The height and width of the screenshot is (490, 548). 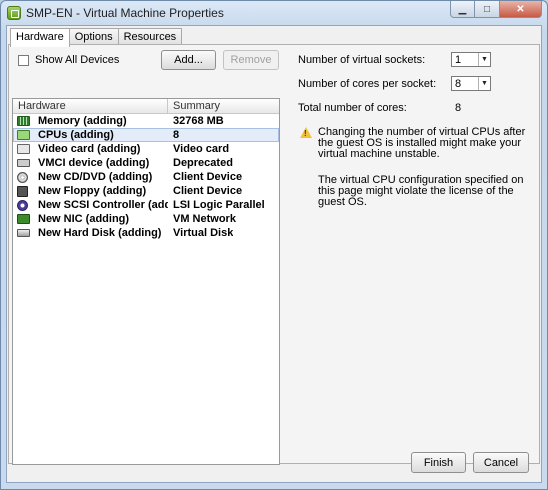 I want to click on device-name: Memory (adding), so click(x=82, y=121).